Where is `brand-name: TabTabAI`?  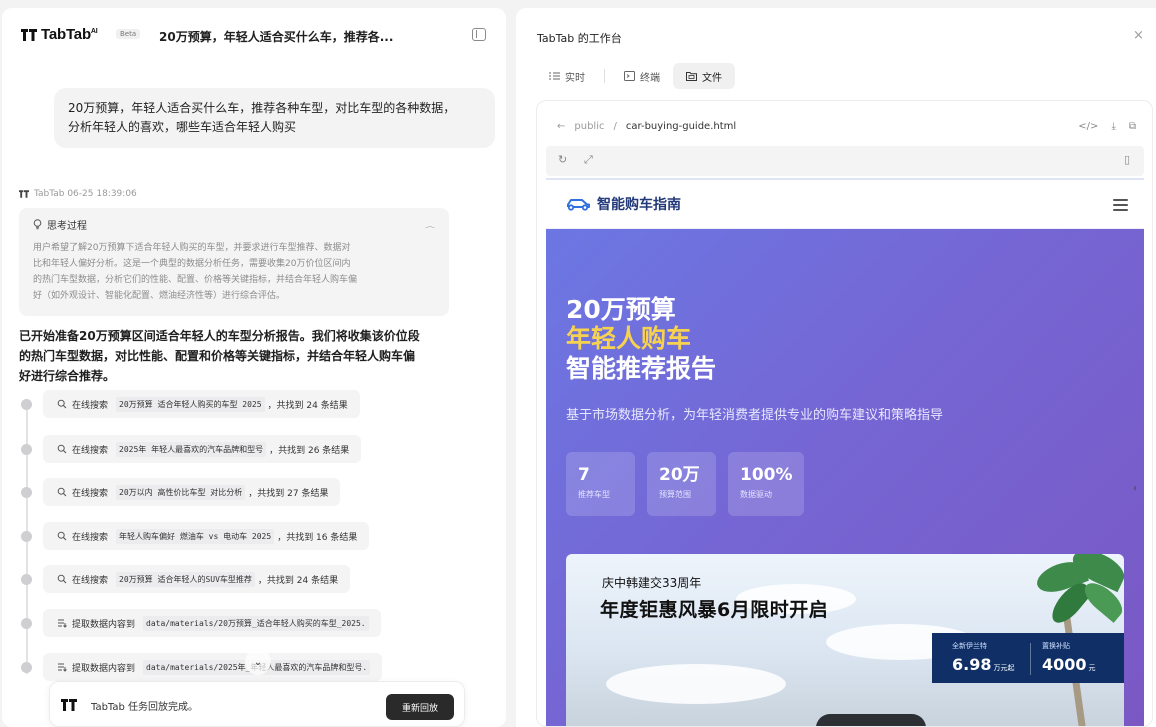 brand-name: TabTabAI is located at coordinates (69, 34).